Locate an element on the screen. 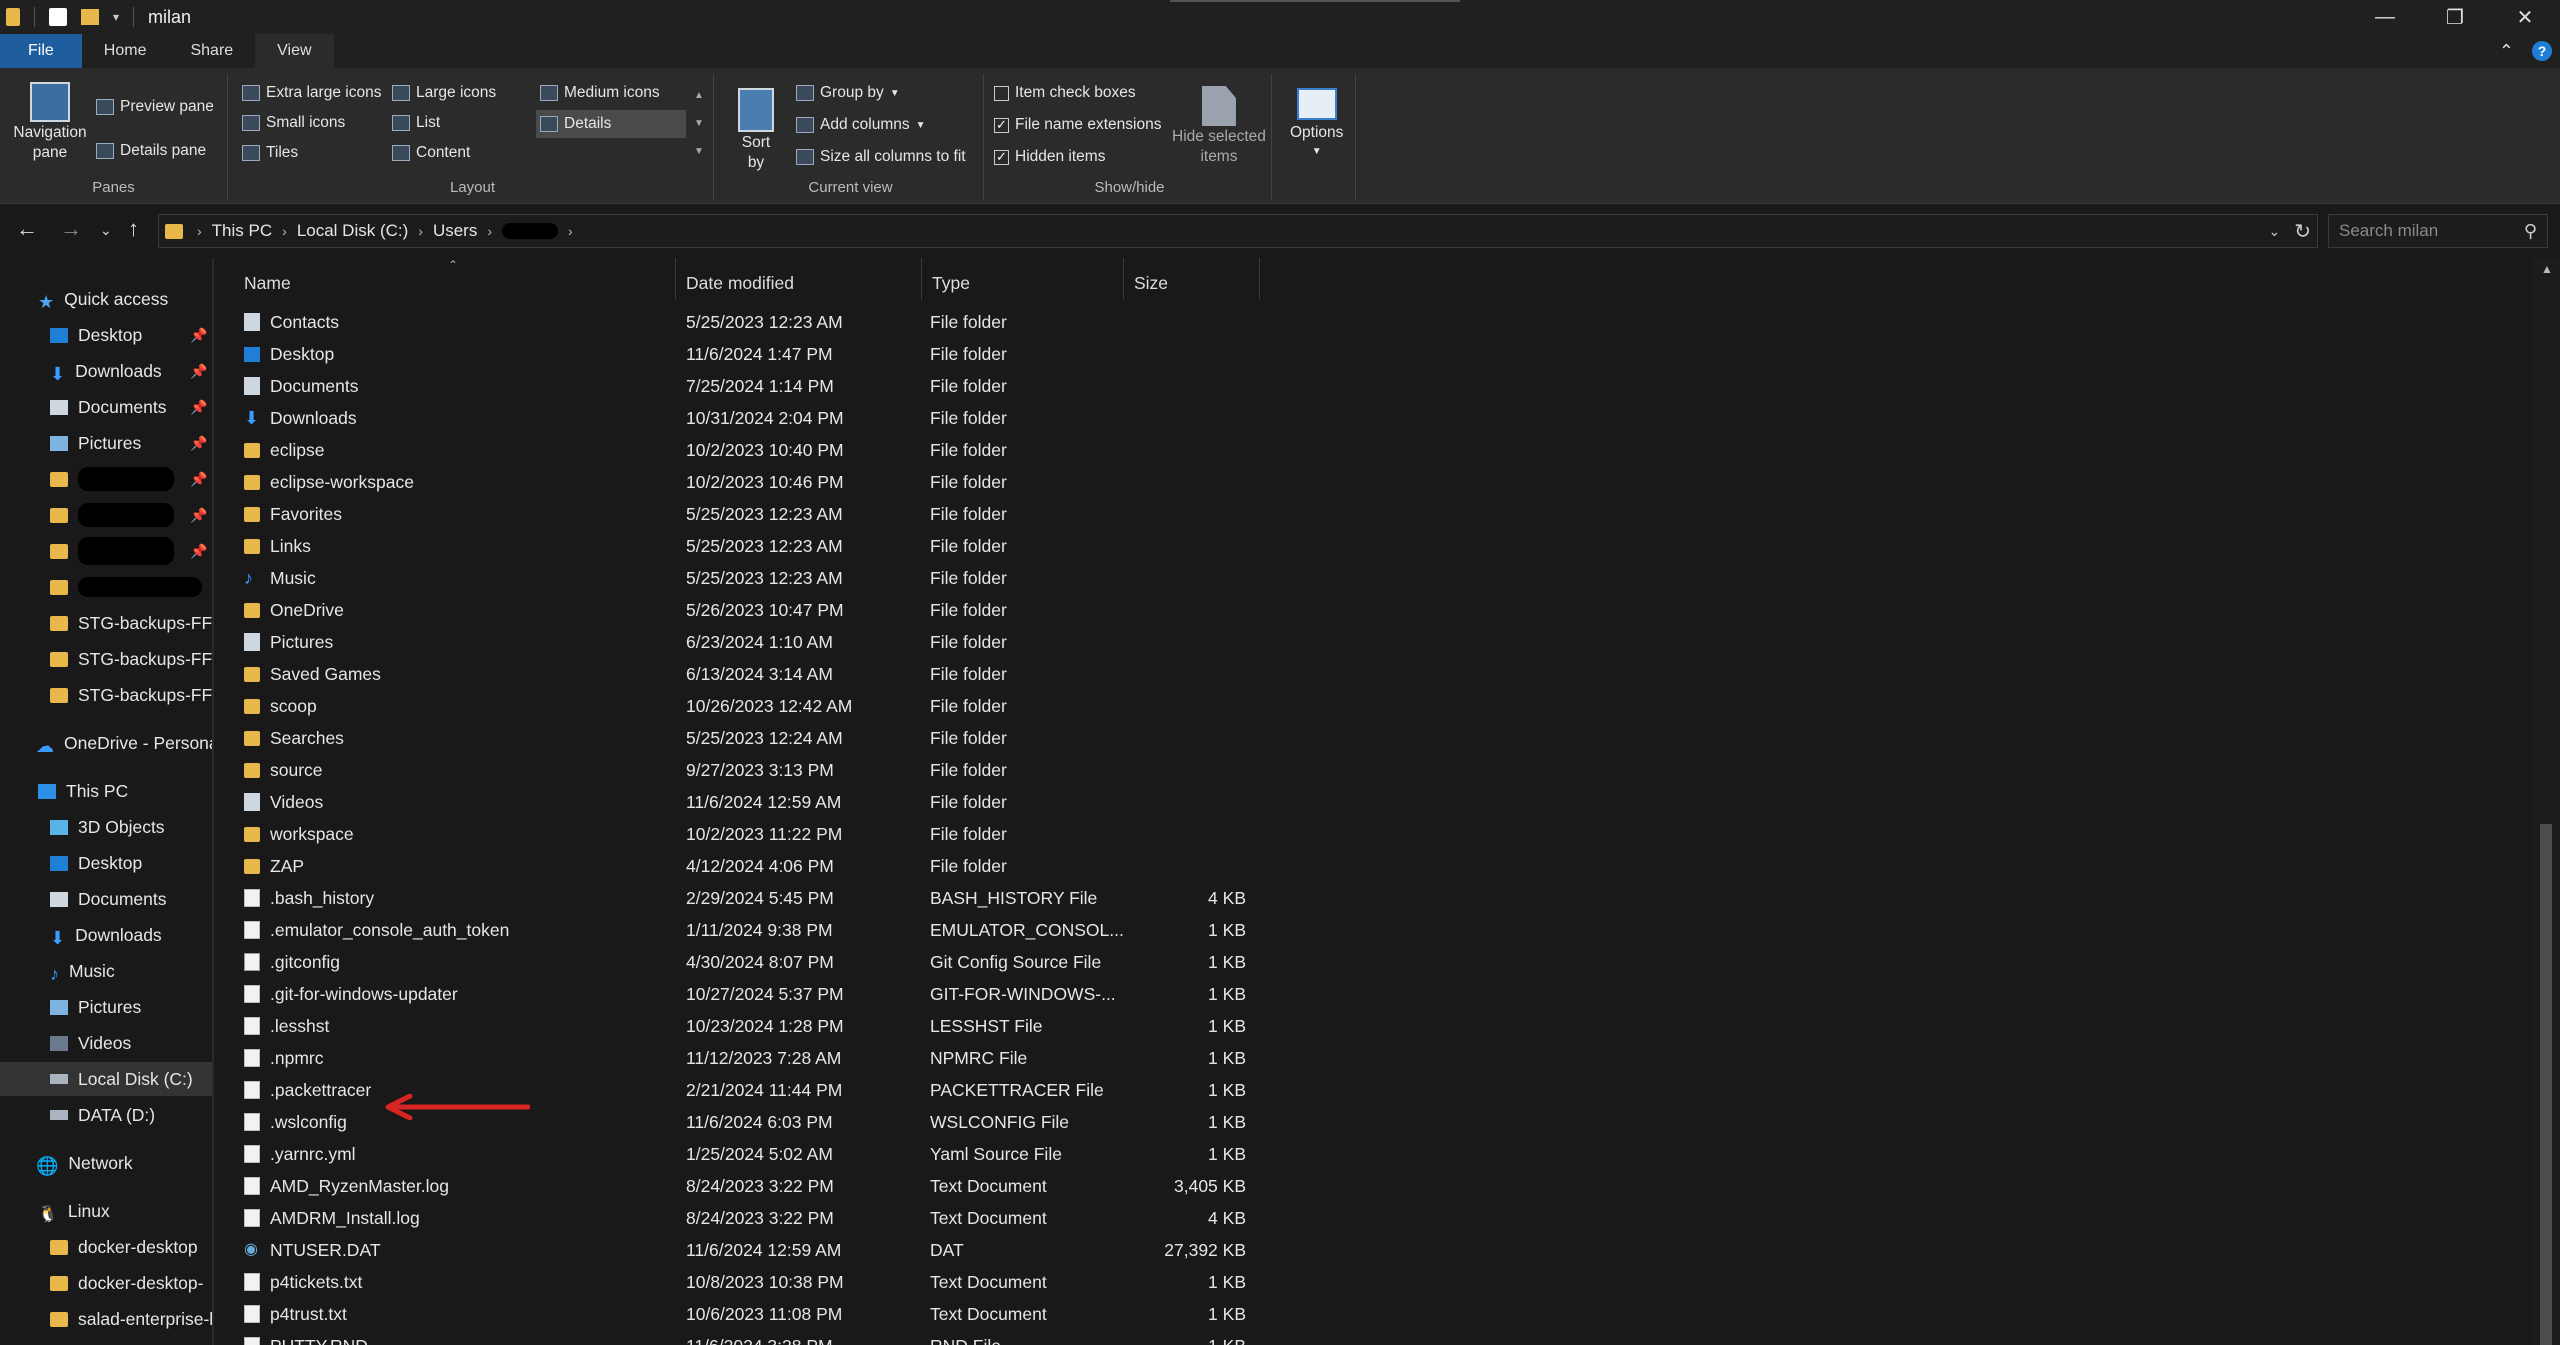 The width and height of the screenshot is (2560, 1345). table-row: PUTTY.RND 11/6/2024 3:28 PM RND File 1 KB is located at coordinates (745, 1337).